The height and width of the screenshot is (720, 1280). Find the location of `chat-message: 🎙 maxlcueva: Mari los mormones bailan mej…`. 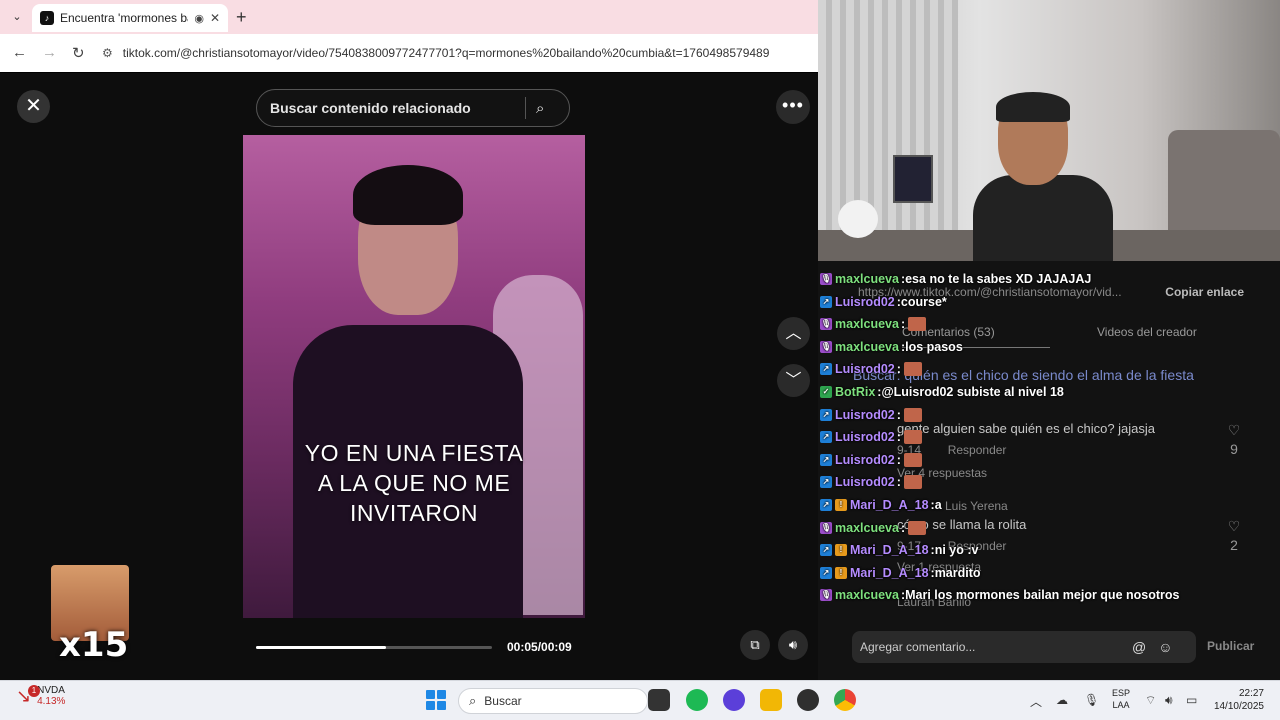

chat-message: 🎙 maxlcueva: Mari los mormones bailan mej… is located at coordinates (999, 595).